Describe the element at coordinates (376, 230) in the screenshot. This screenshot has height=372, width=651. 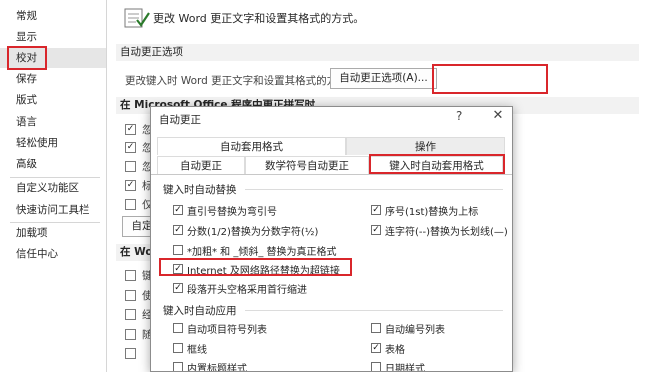
I see `hyphens-checkbox: ✓` at that location.